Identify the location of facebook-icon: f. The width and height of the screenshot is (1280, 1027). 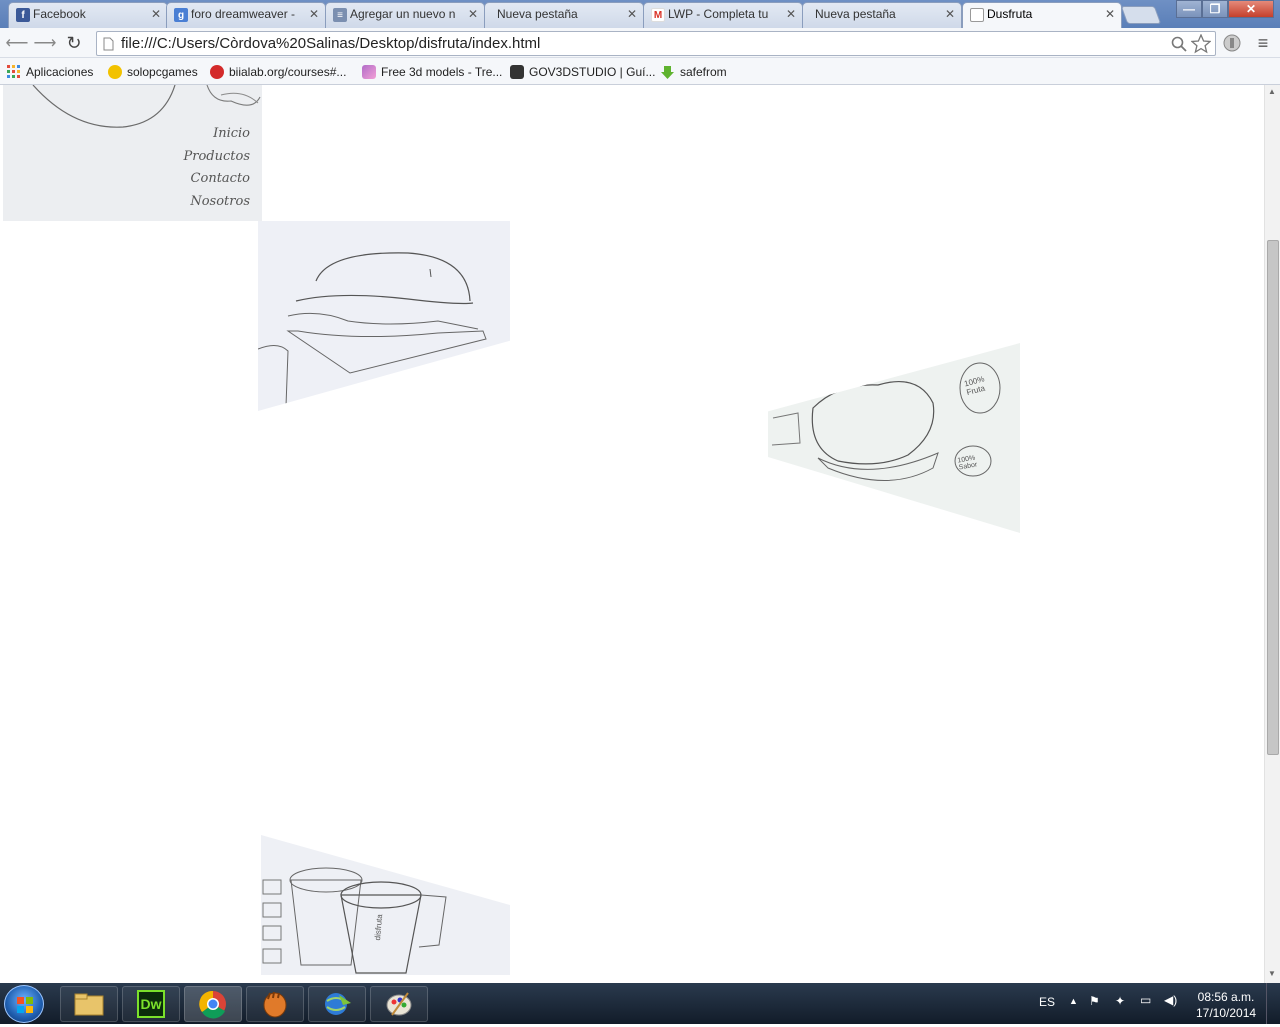
(23, 15).